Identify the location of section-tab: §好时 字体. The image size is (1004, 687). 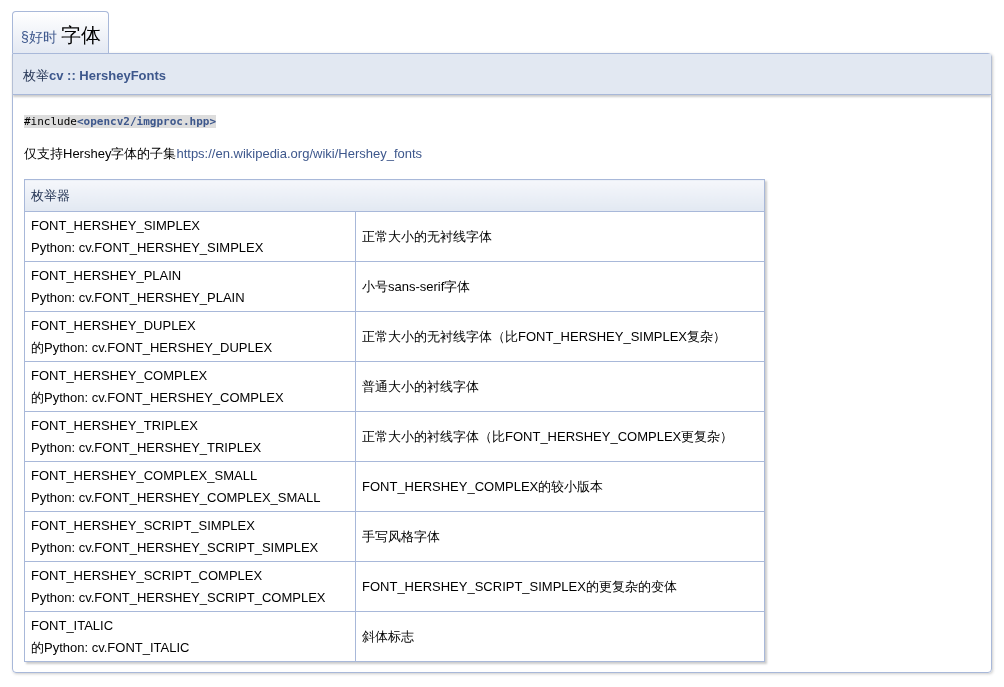
(60, 32).